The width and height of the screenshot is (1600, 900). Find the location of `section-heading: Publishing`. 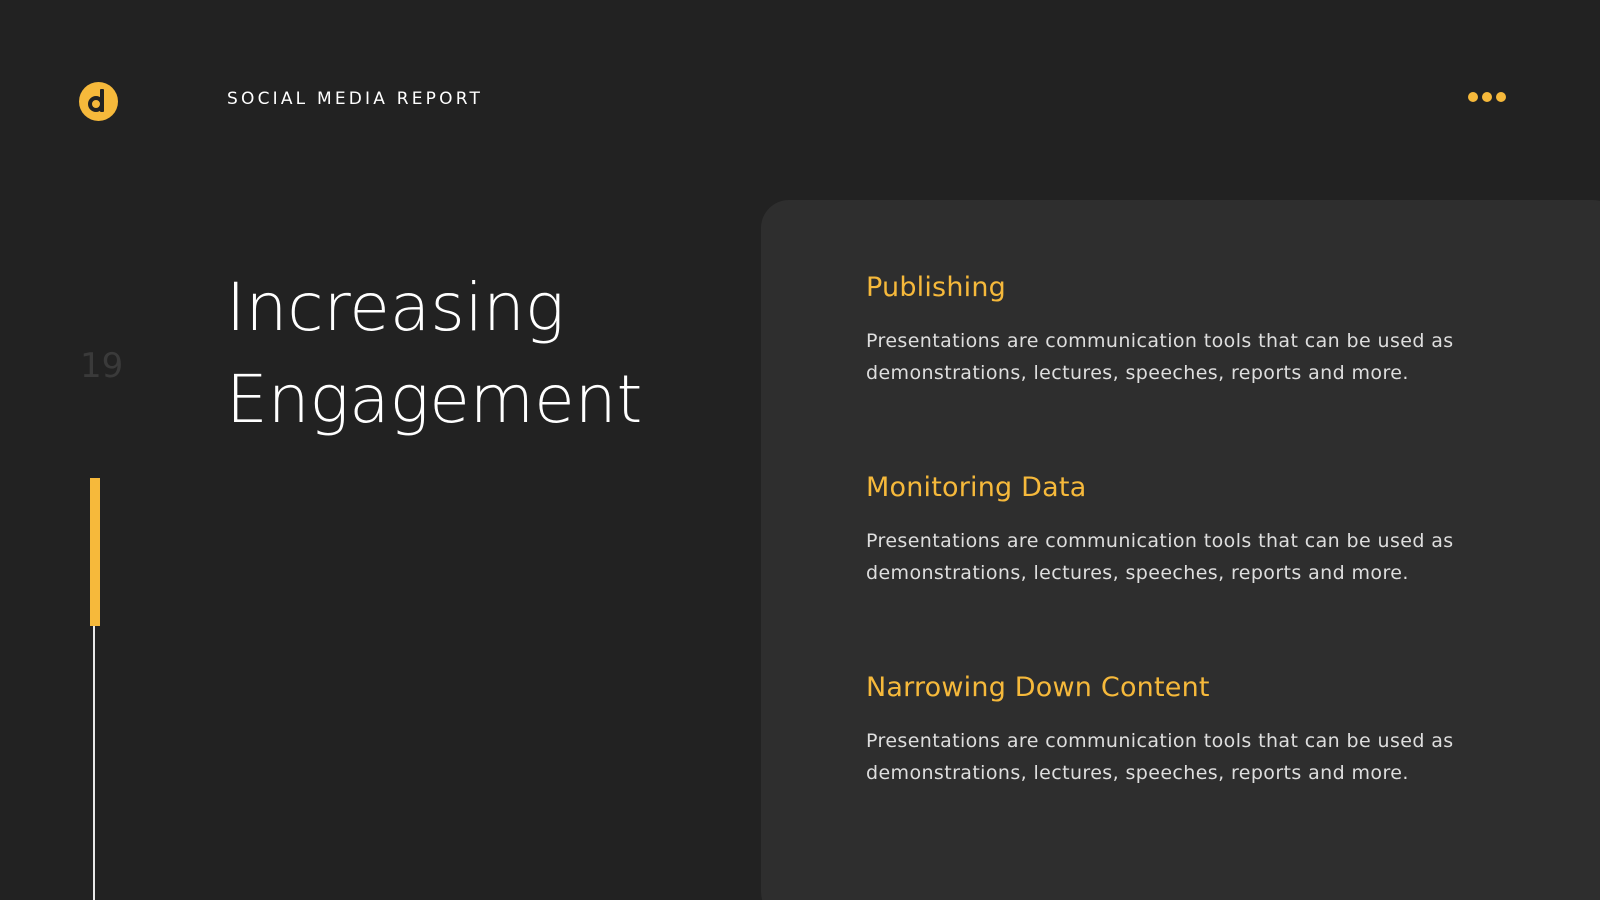

section-heading: Publishing is located at coordinates (936, 287).